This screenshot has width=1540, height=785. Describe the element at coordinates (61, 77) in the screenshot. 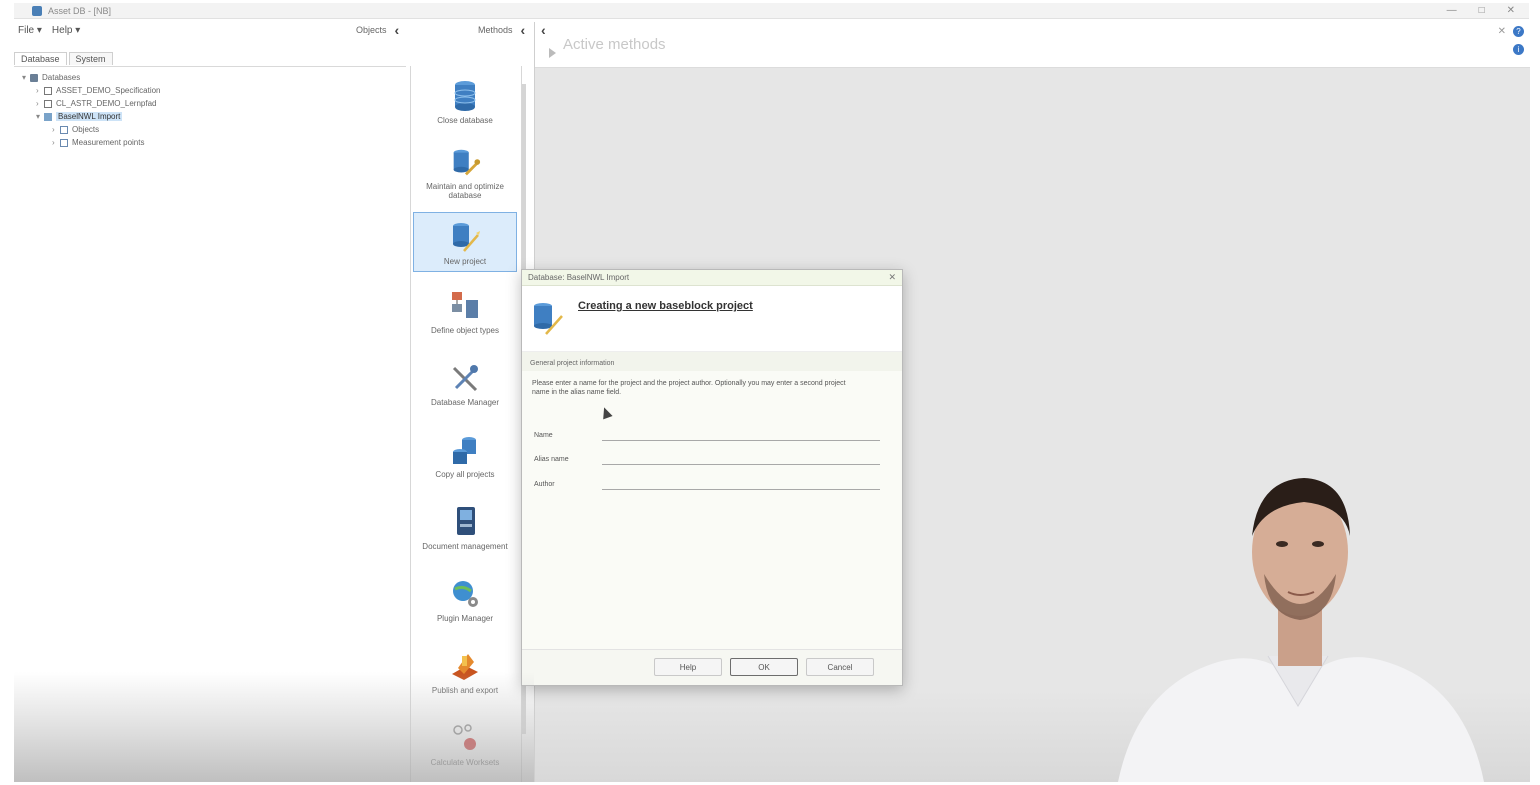

I see `tree-item-label: Databases` at that location.